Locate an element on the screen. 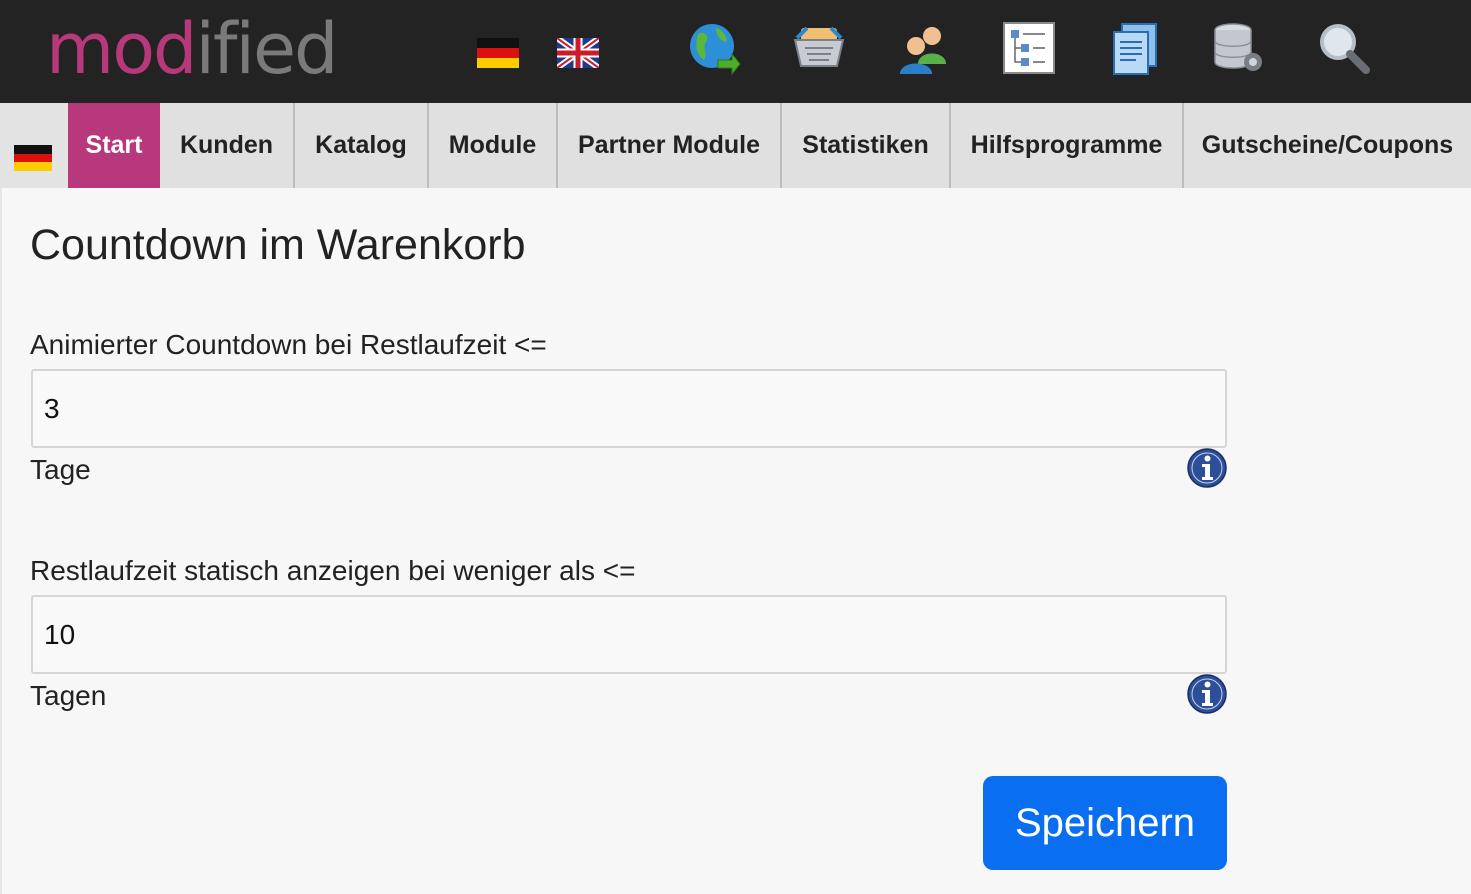 The width and height of the screenshot is (1471, 894). search-icon is located at coordinates (1344, 48).